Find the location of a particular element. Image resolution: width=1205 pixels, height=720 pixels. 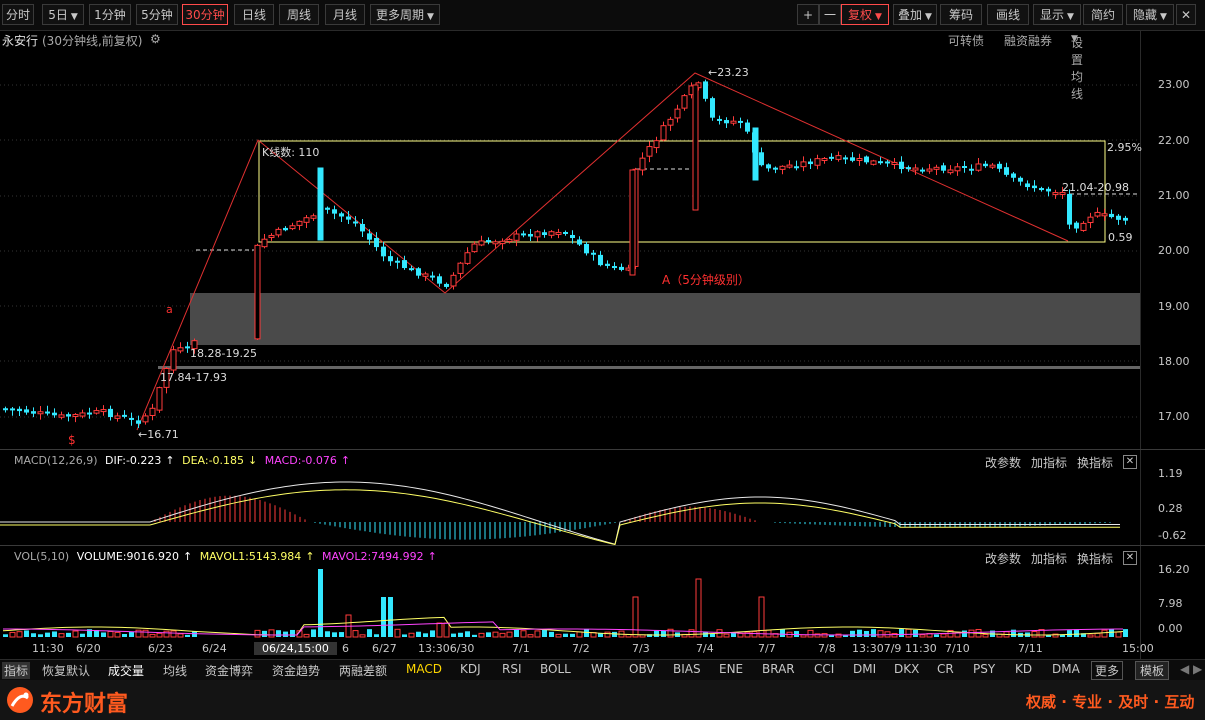

tab-bias: BIAS is located at coordinates (687, 669).